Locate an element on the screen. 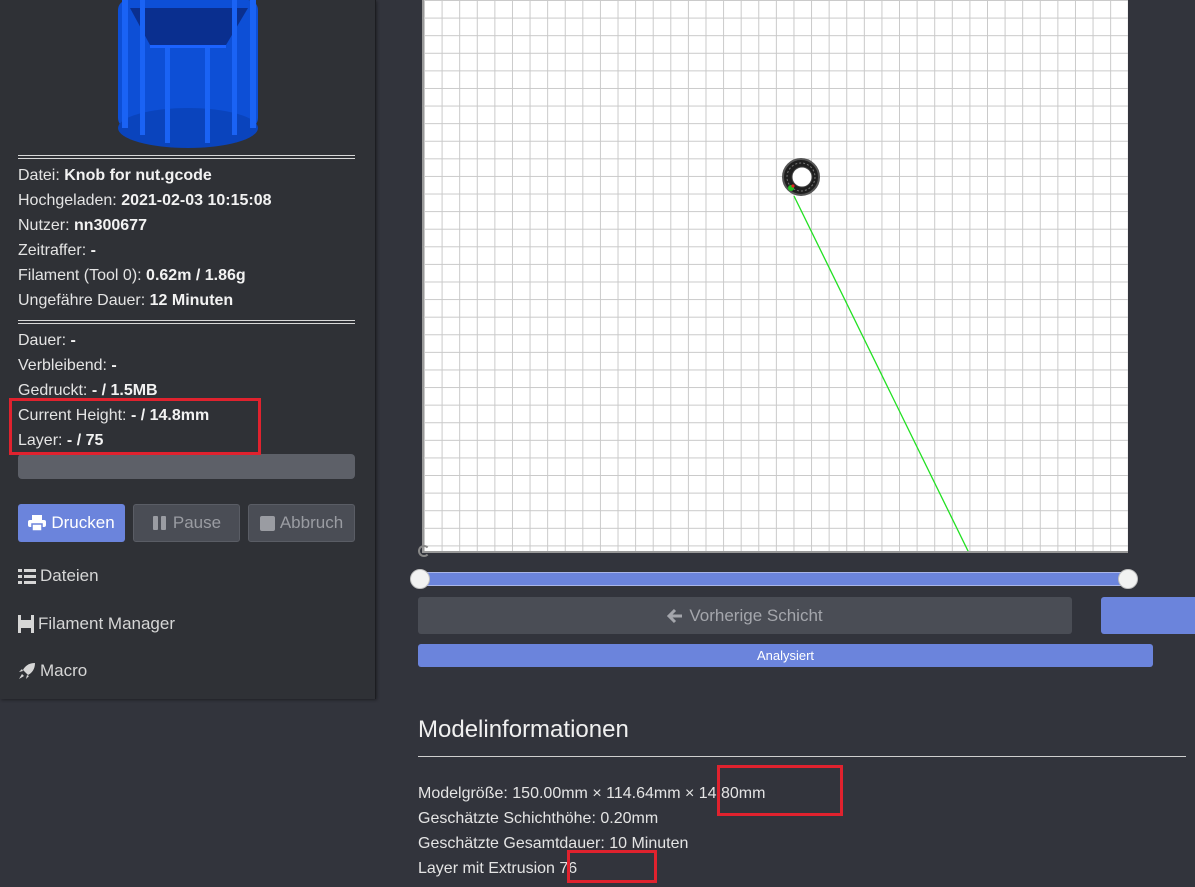 The height and width of the screenshot is (887, 1195). filament-line: Filament (Tool 0): 0.62m / 1.86g is located at coordinates (132, 275).